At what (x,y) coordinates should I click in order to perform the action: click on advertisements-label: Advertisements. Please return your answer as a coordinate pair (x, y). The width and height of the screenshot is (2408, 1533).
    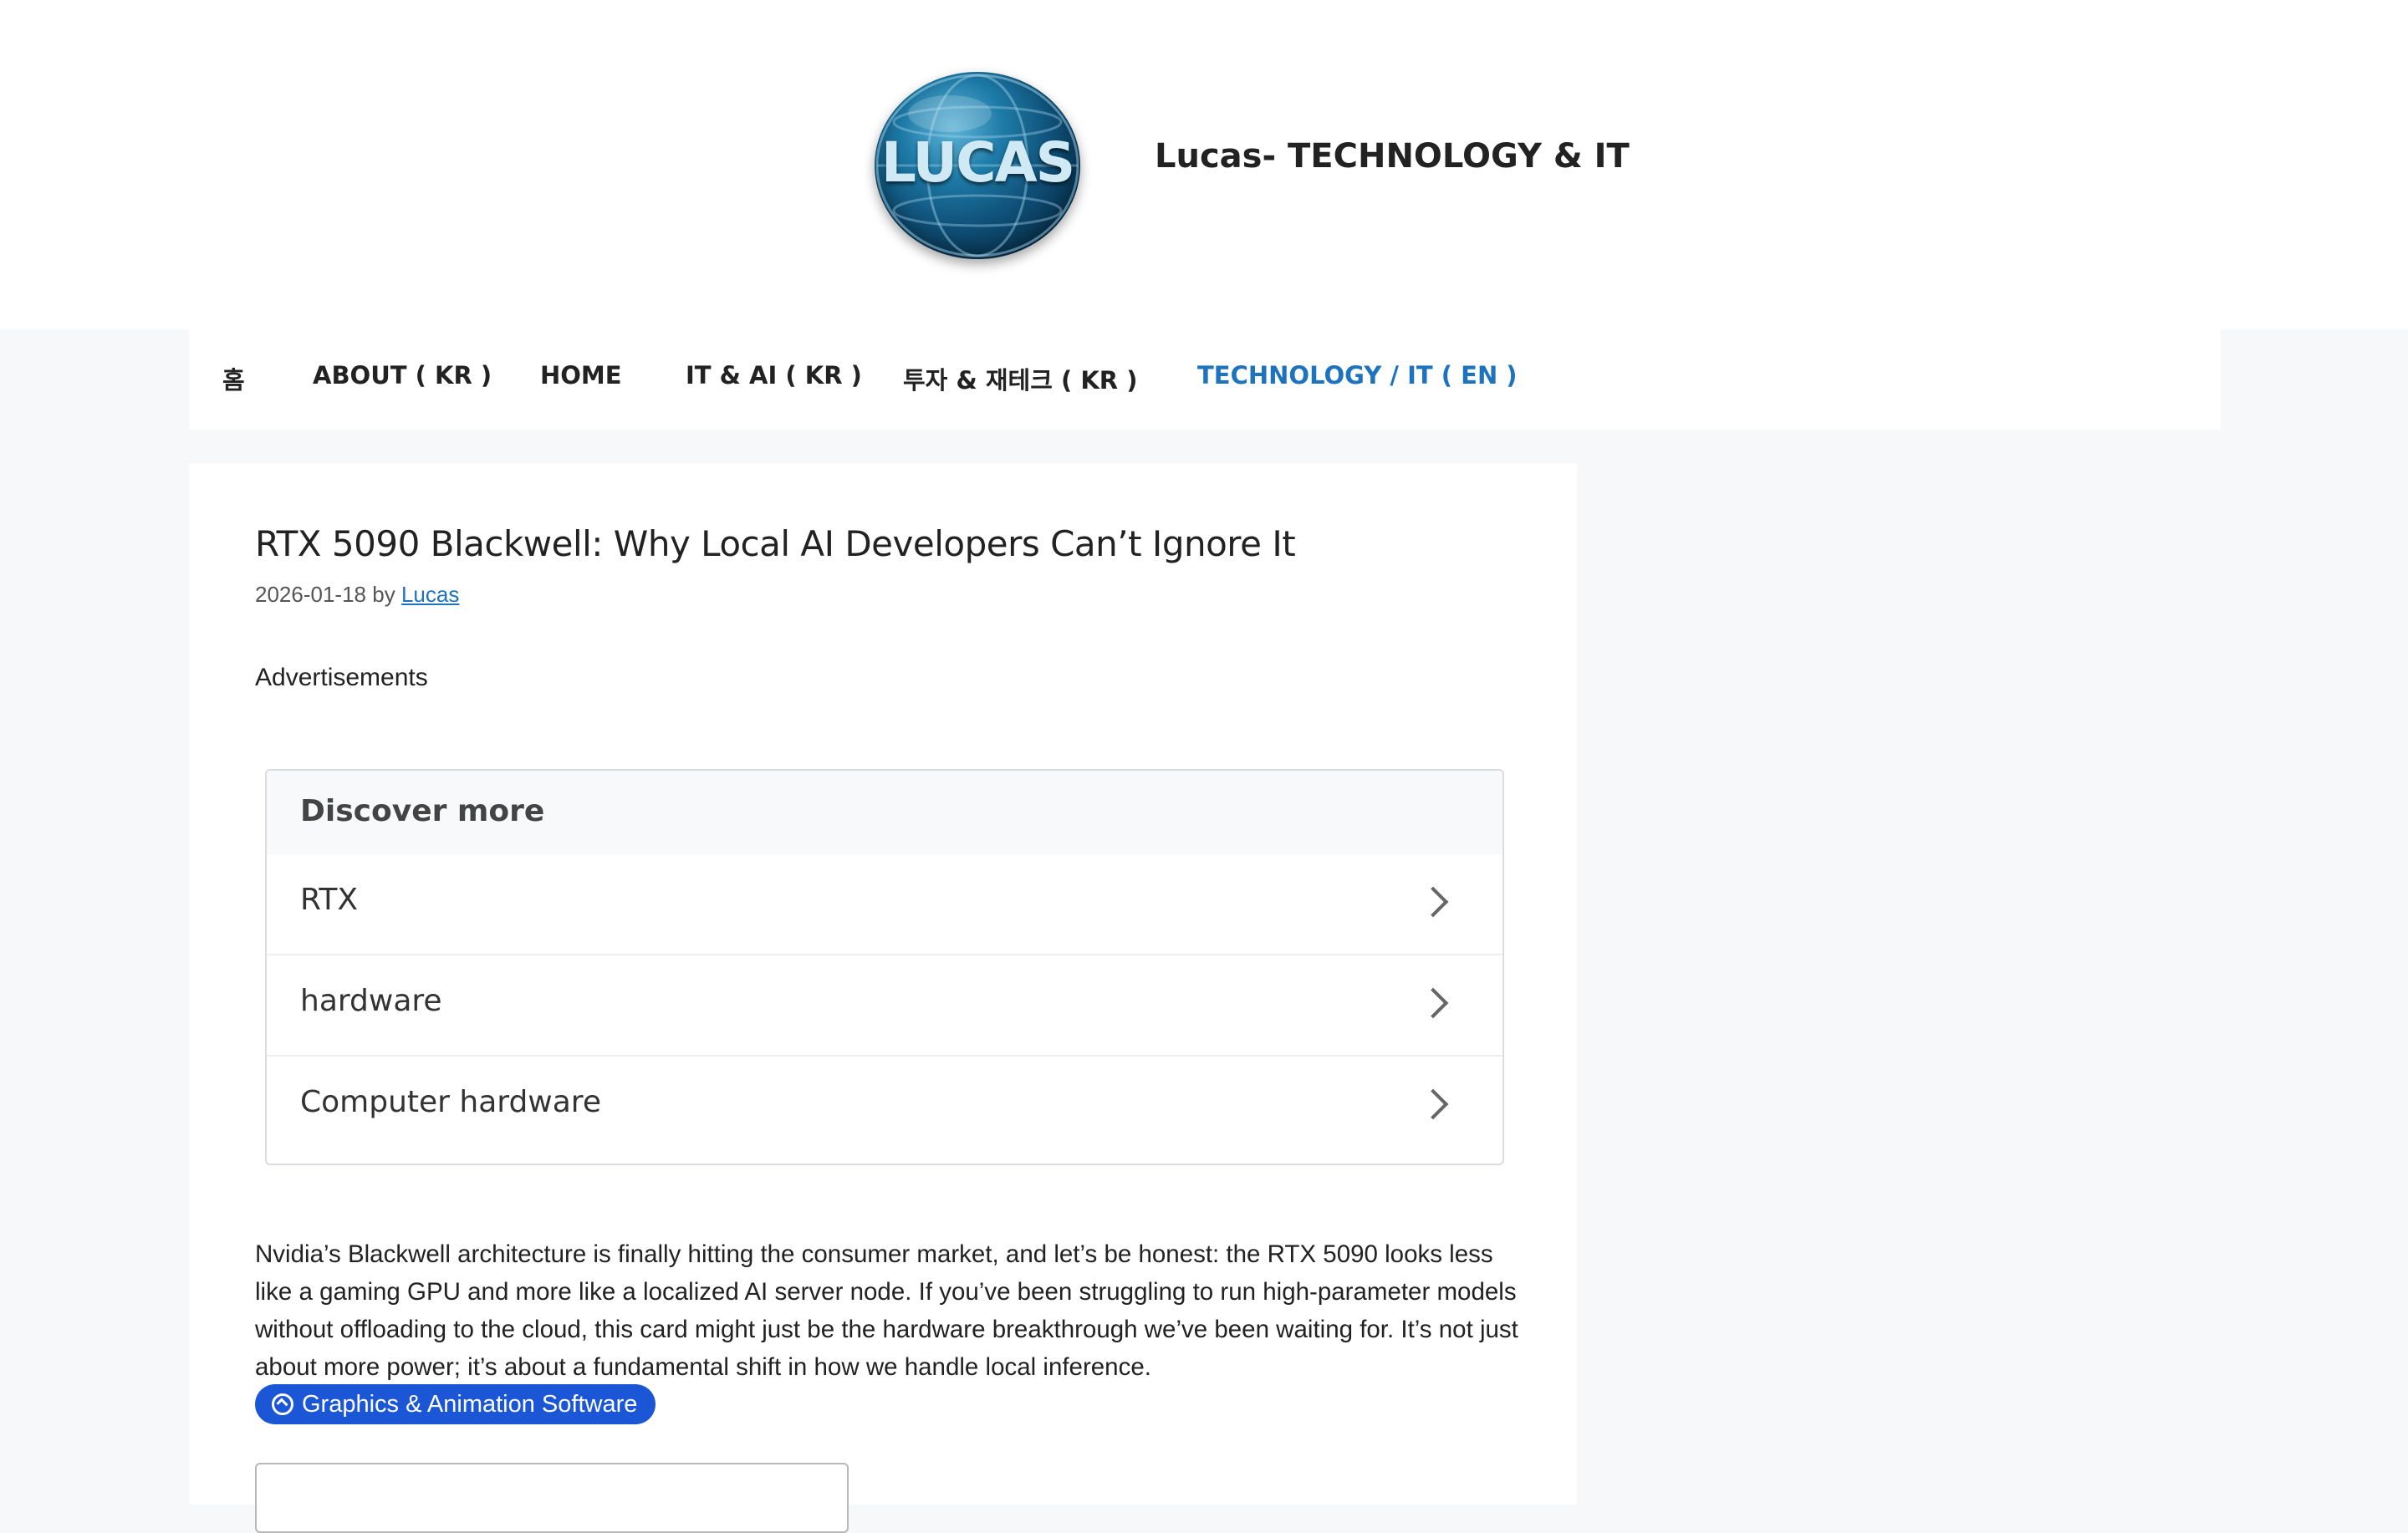
    Looking at the image, I should click on (341, 677).